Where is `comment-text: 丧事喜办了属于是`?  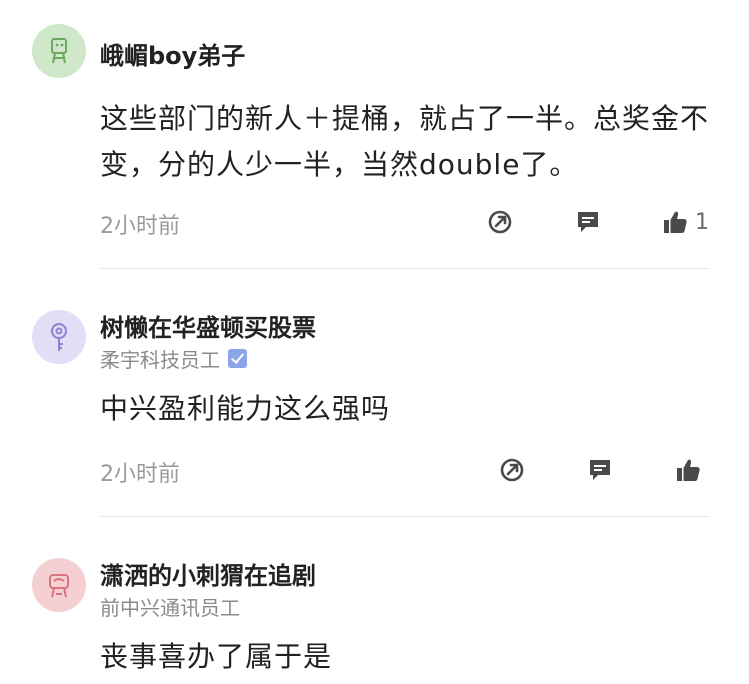
comment-text: 丧事喜办了属于是 is located at coordinates (216, 656).